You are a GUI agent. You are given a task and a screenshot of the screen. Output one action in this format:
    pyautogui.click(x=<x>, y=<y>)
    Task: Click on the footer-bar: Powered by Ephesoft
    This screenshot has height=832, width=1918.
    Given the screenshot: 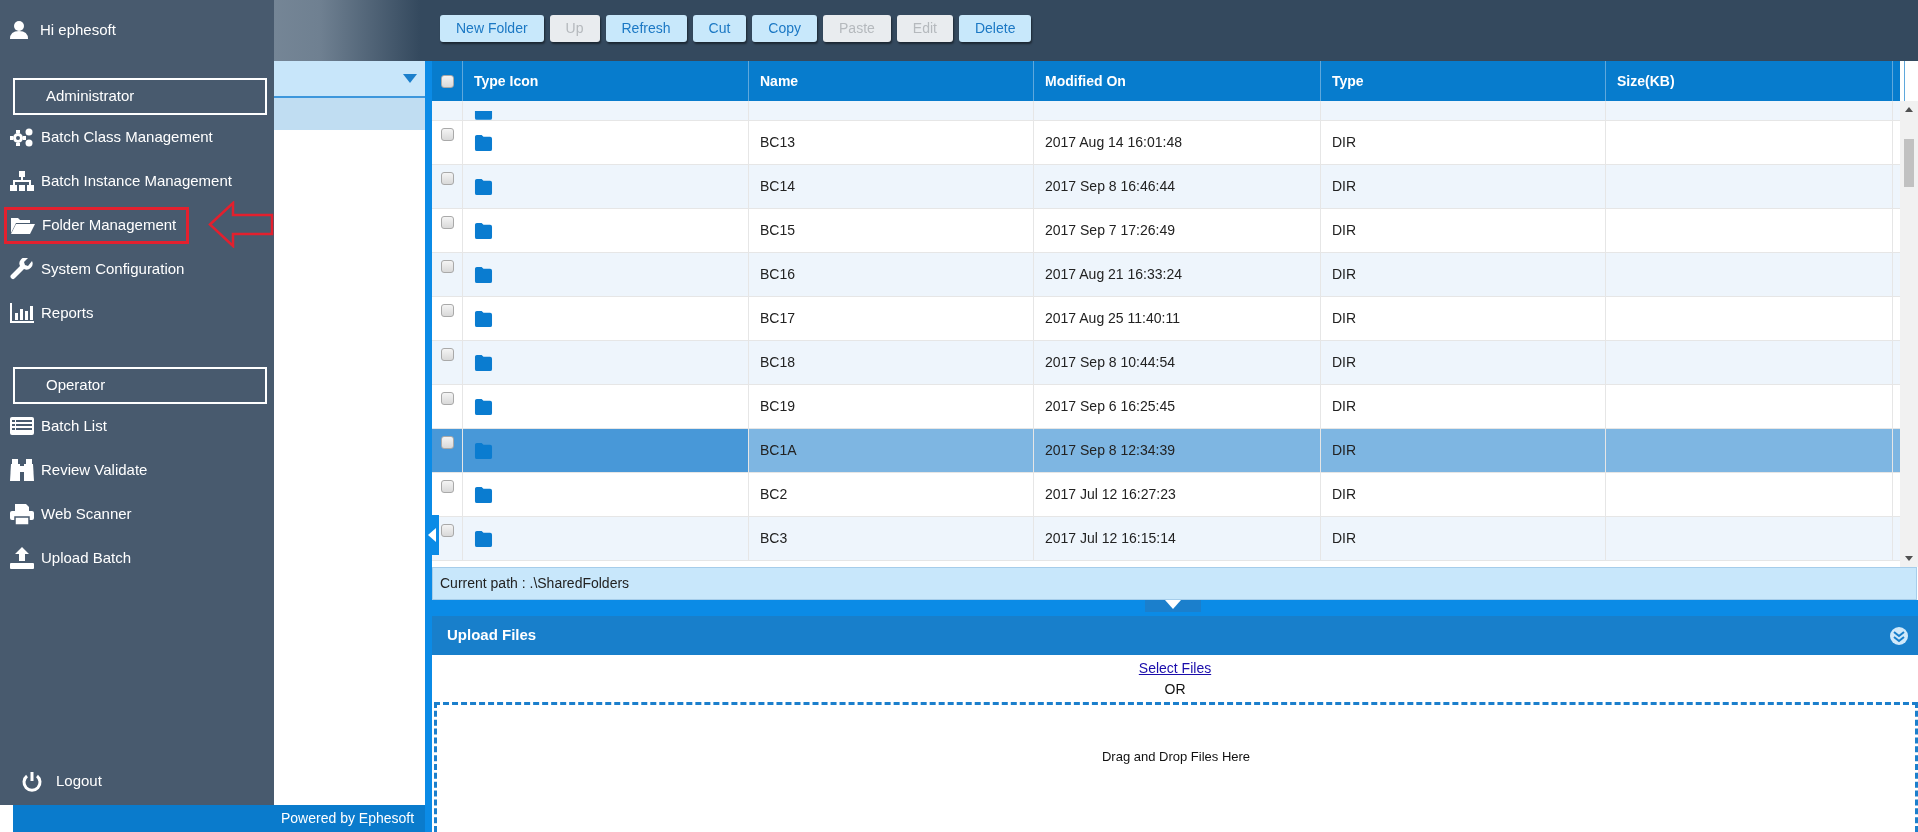 What is the action you would take?
    pyautogui.click(x=219, y=818)
    